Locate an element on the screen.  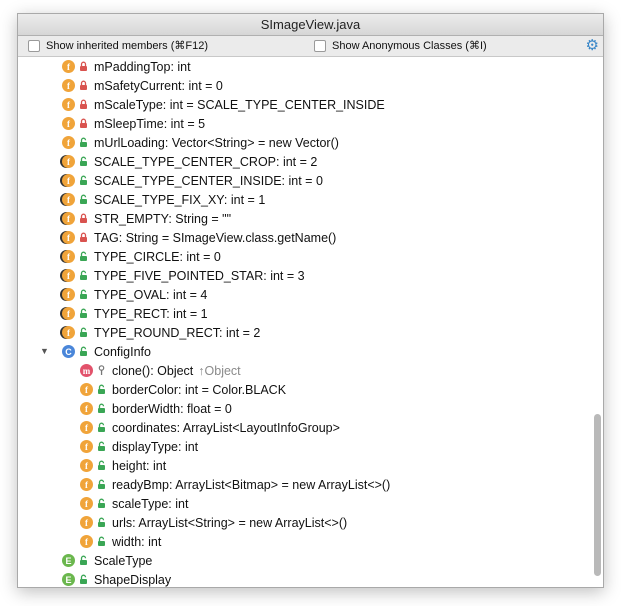
tree-member-row: f scaleType: int is located at coordinates (134, 503).